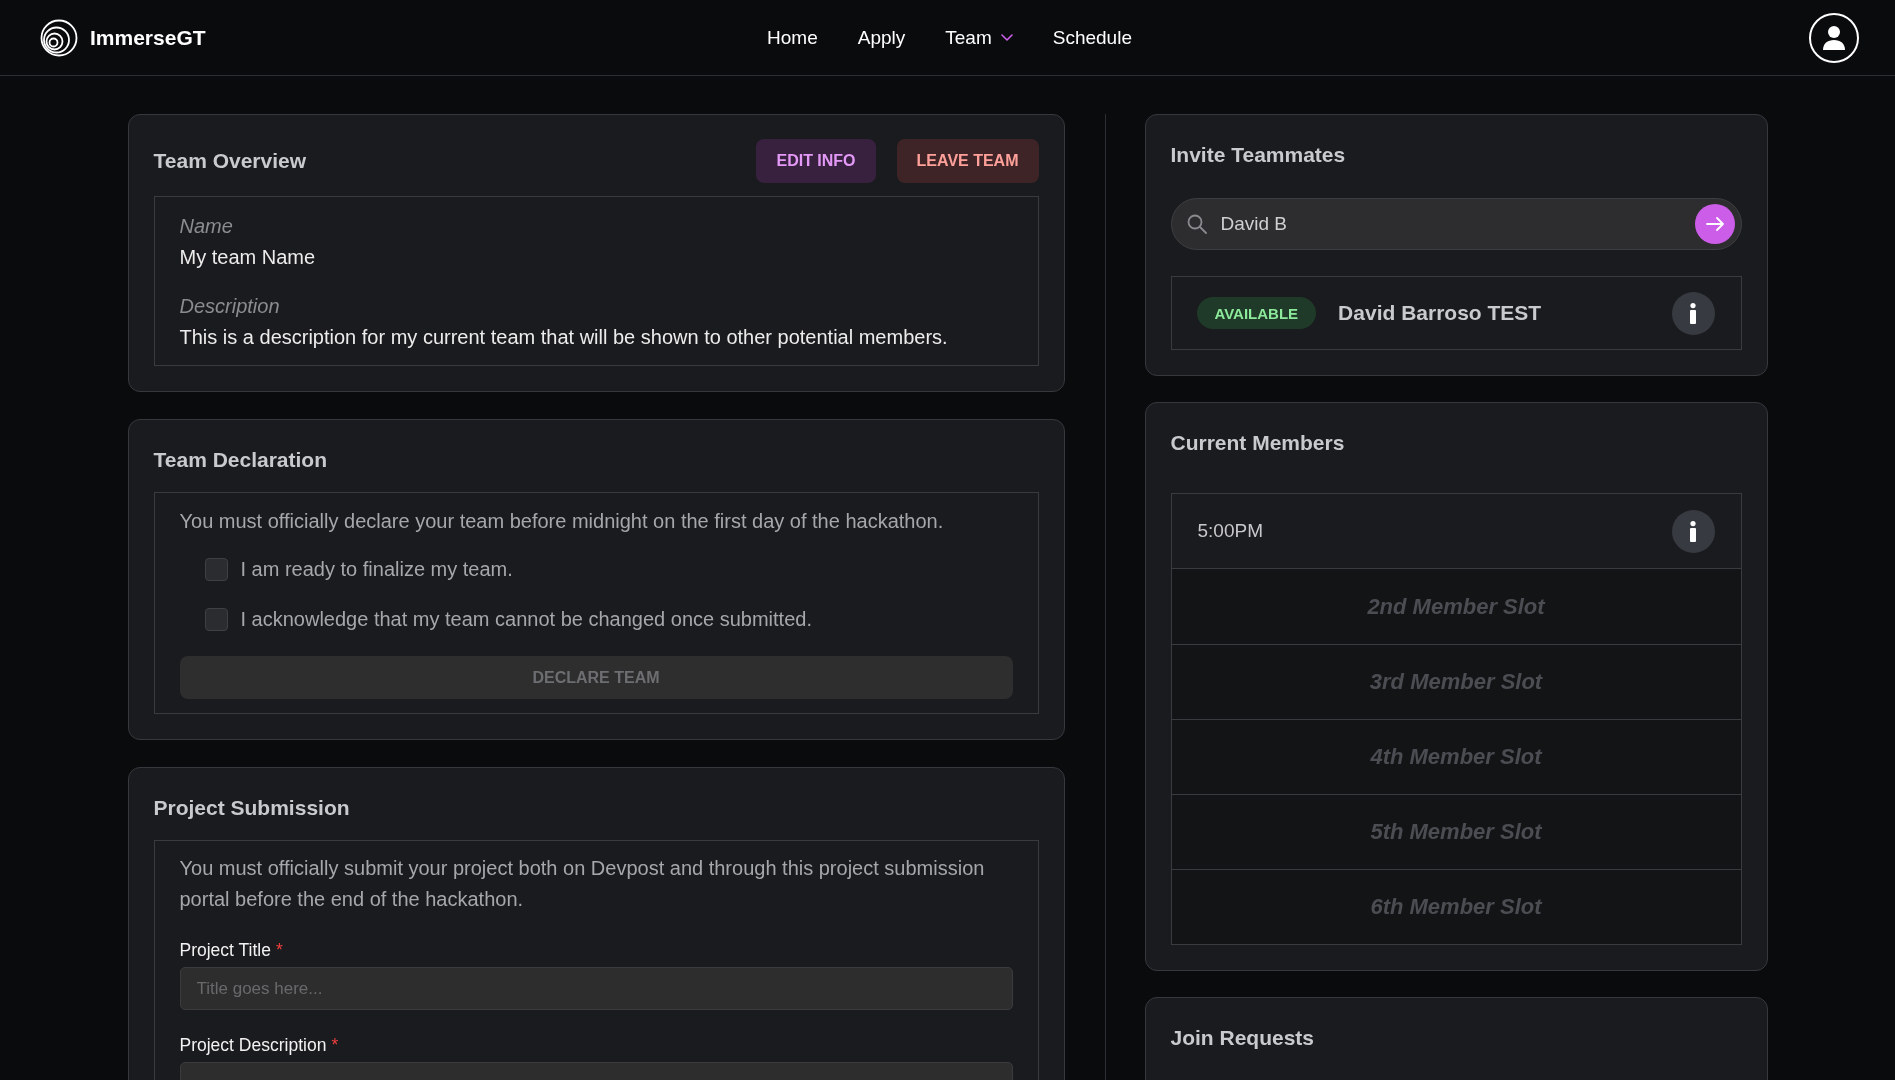  I want to click on status-badge: AVAILABLE, so click(1256, 313).